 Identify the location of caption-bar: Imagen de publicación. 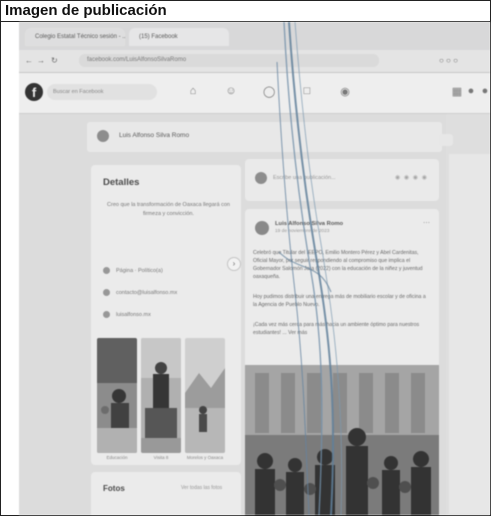
(245, 11).